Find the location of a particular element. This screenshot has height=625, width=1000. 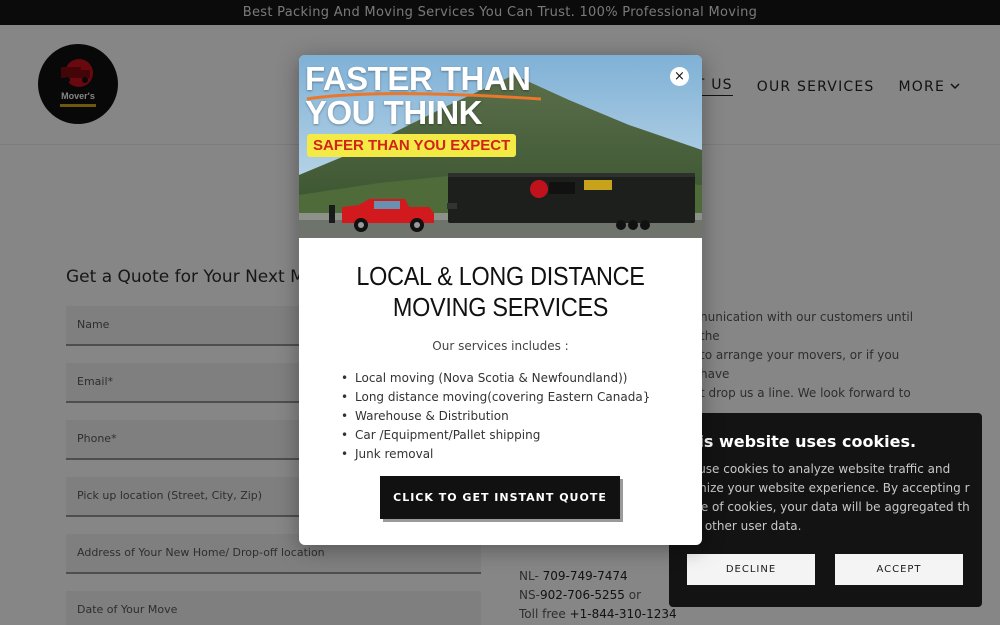

accept-button: ACCEPT is located at coordinates (899, 569).